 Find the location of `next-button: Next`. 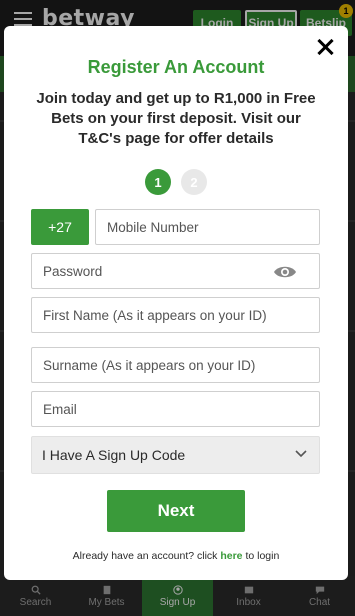

next-button: Next is located at coordinates (176, 511).